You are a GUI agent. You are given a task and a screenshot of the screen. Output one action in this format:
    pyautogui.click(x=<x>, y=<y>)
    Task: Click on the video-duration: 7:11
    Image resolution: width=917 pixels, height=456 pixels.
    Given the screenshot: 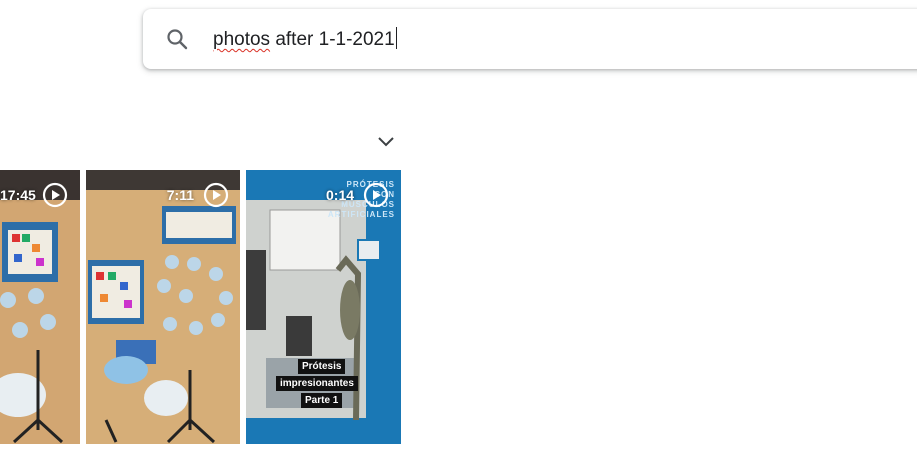 What is the action you would take?
    pyautogui.click(x=180, y=195)
    